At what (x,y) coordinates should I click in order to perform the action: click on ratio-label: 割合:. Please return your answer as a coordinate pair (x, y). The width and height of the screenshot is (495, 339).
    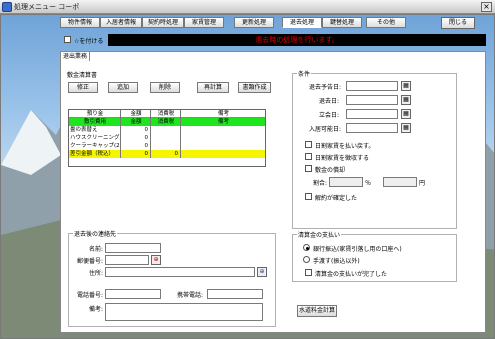
    Looking at the image, I should click on (320, 183).